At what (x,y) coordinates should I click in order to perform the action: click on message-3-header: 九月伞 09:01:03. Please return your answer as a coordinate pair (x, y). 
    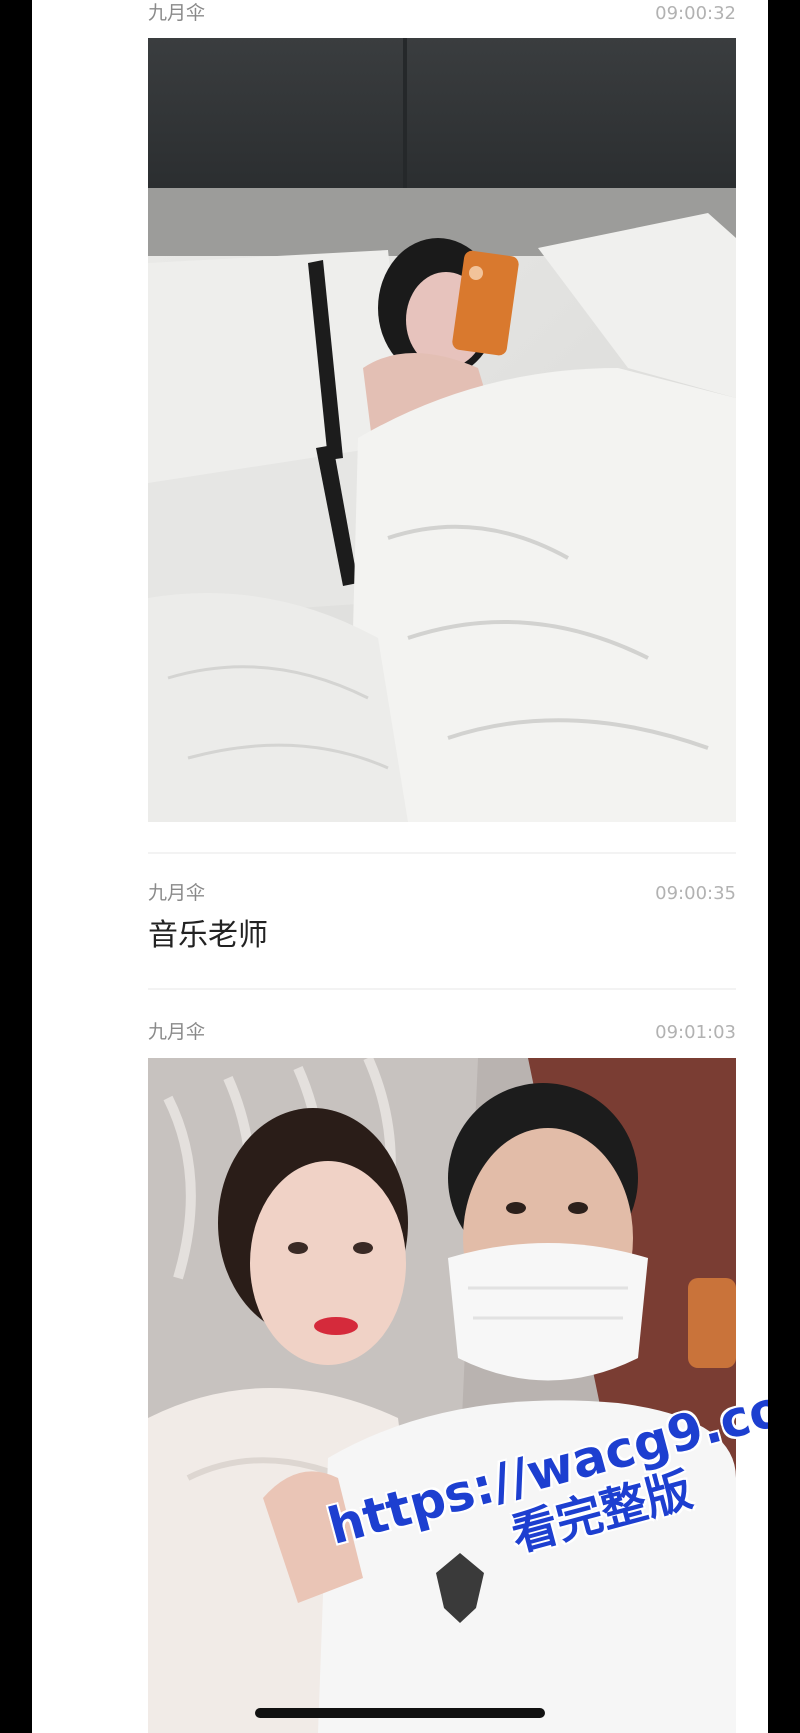
    Looking at the image, I should click on (442, 1033).